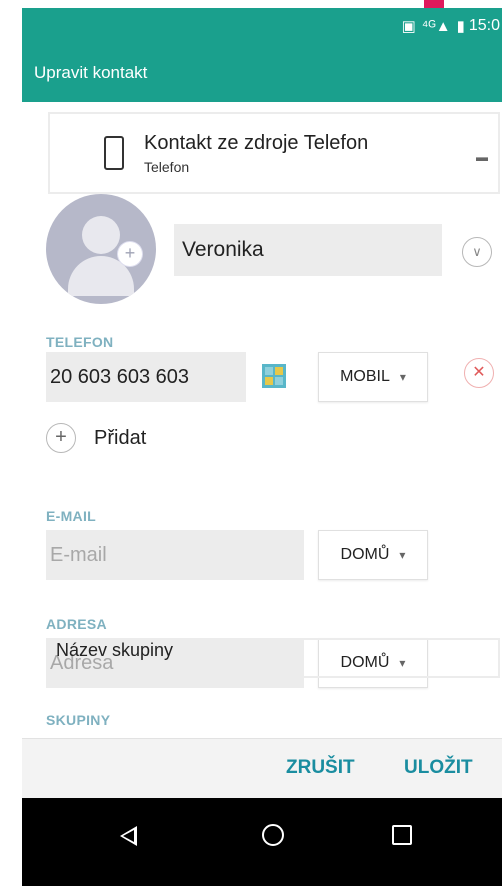  Describe the element at coordinates (130, 254) in the screenshot. I see `add-photo-icon: +` at that location.